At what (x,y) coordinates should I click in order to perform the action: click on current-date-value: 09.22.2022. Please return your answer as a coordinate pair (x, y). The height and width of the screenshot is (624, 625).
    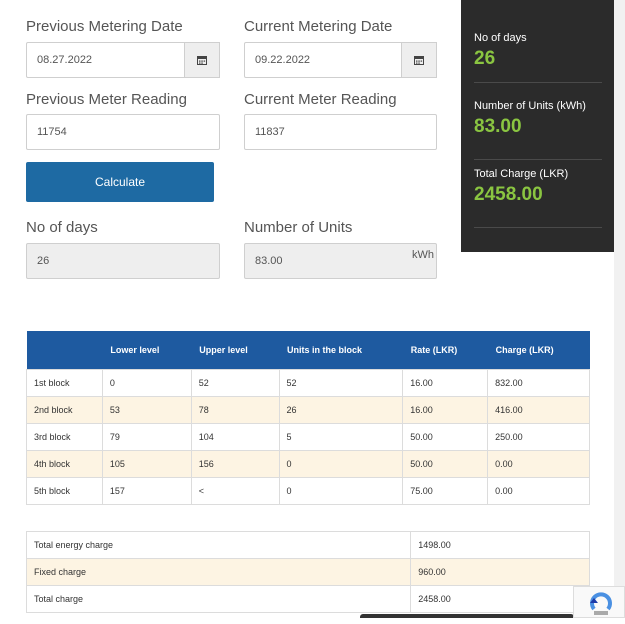
    Looking at the image, I should click on (283, 60).